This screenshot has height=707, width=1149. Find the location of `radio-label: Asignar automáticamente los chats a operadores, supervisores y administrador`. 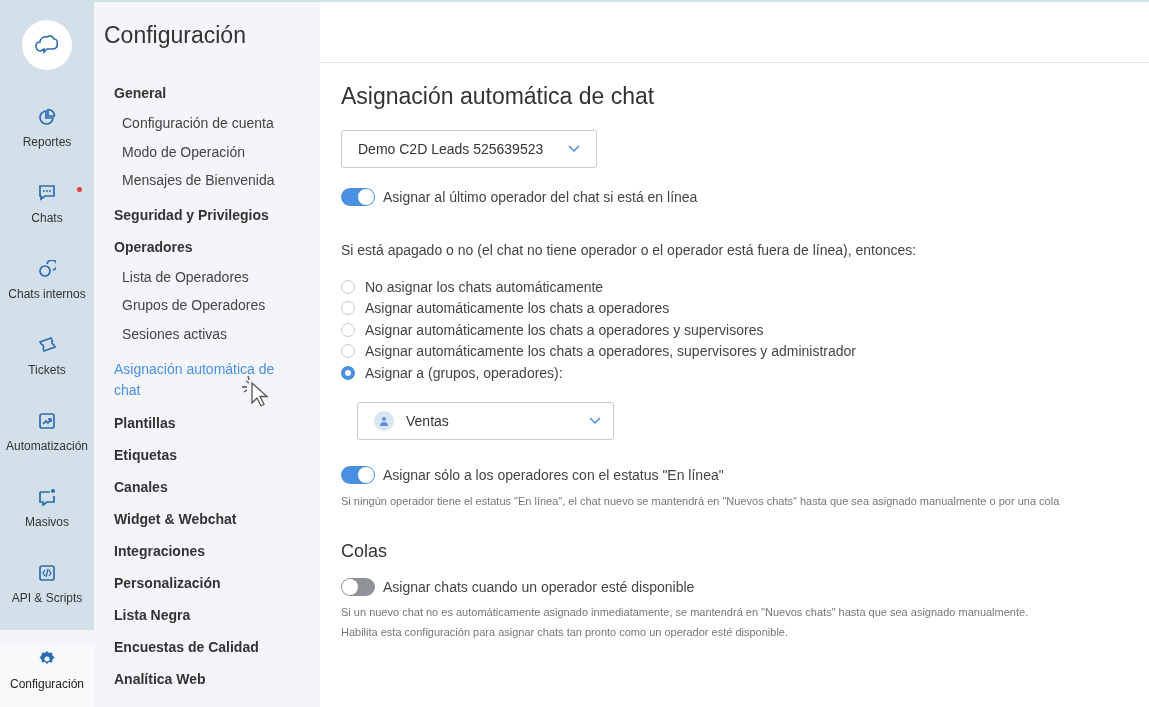

radio-label: Asignar automáticamente los chats a operadores, supervisores y administrador is located at coordinates (611, 351).